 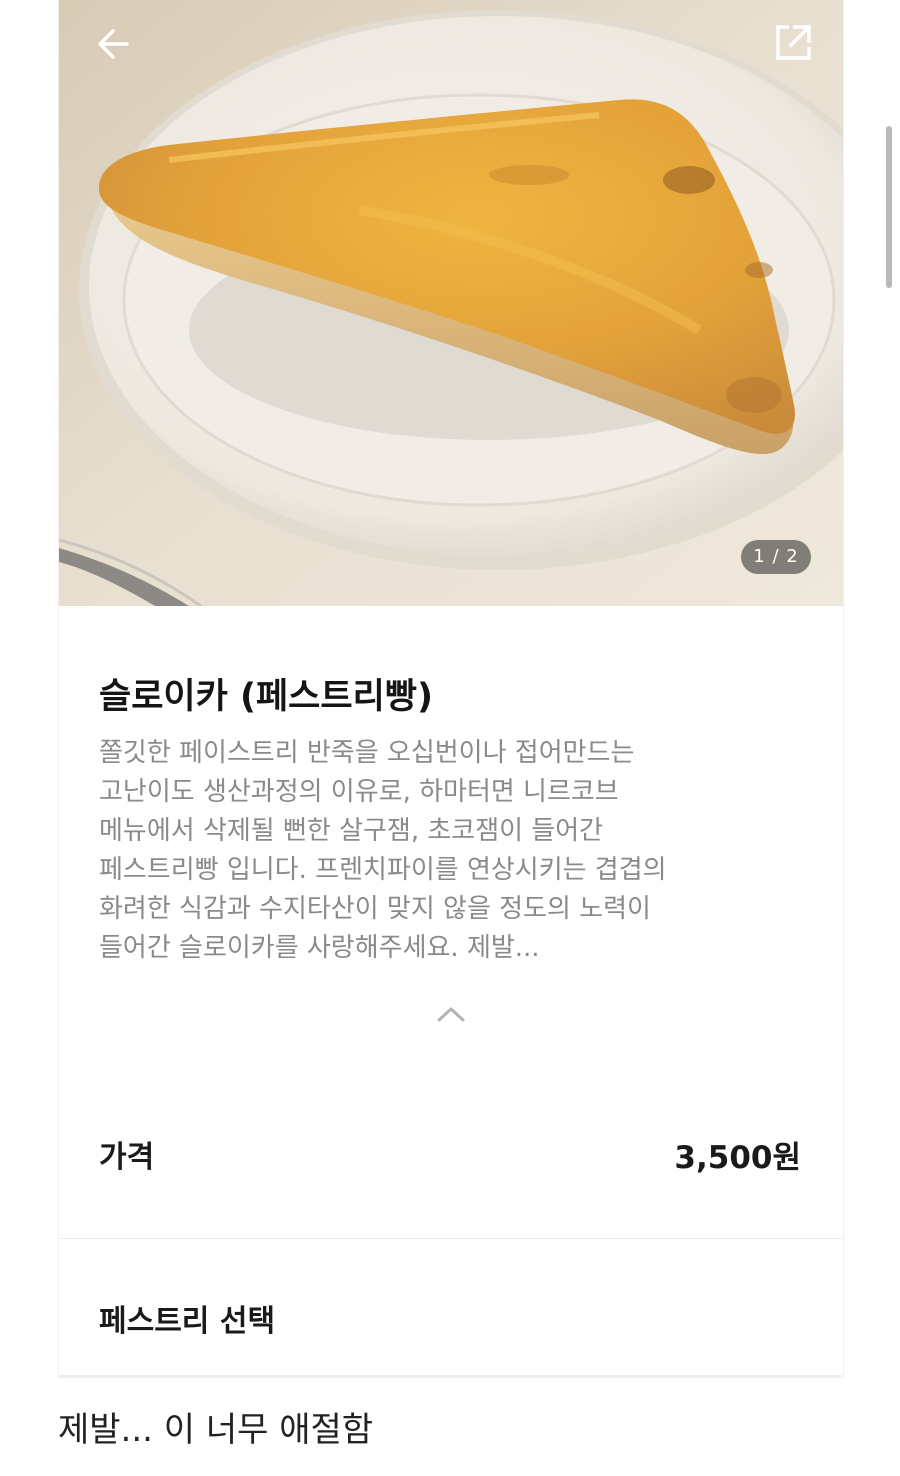 What do you see at coordinates (776, 557) in the screenshot?
I see `image-counter: 1 / 2` at bounding box center [776, 557].